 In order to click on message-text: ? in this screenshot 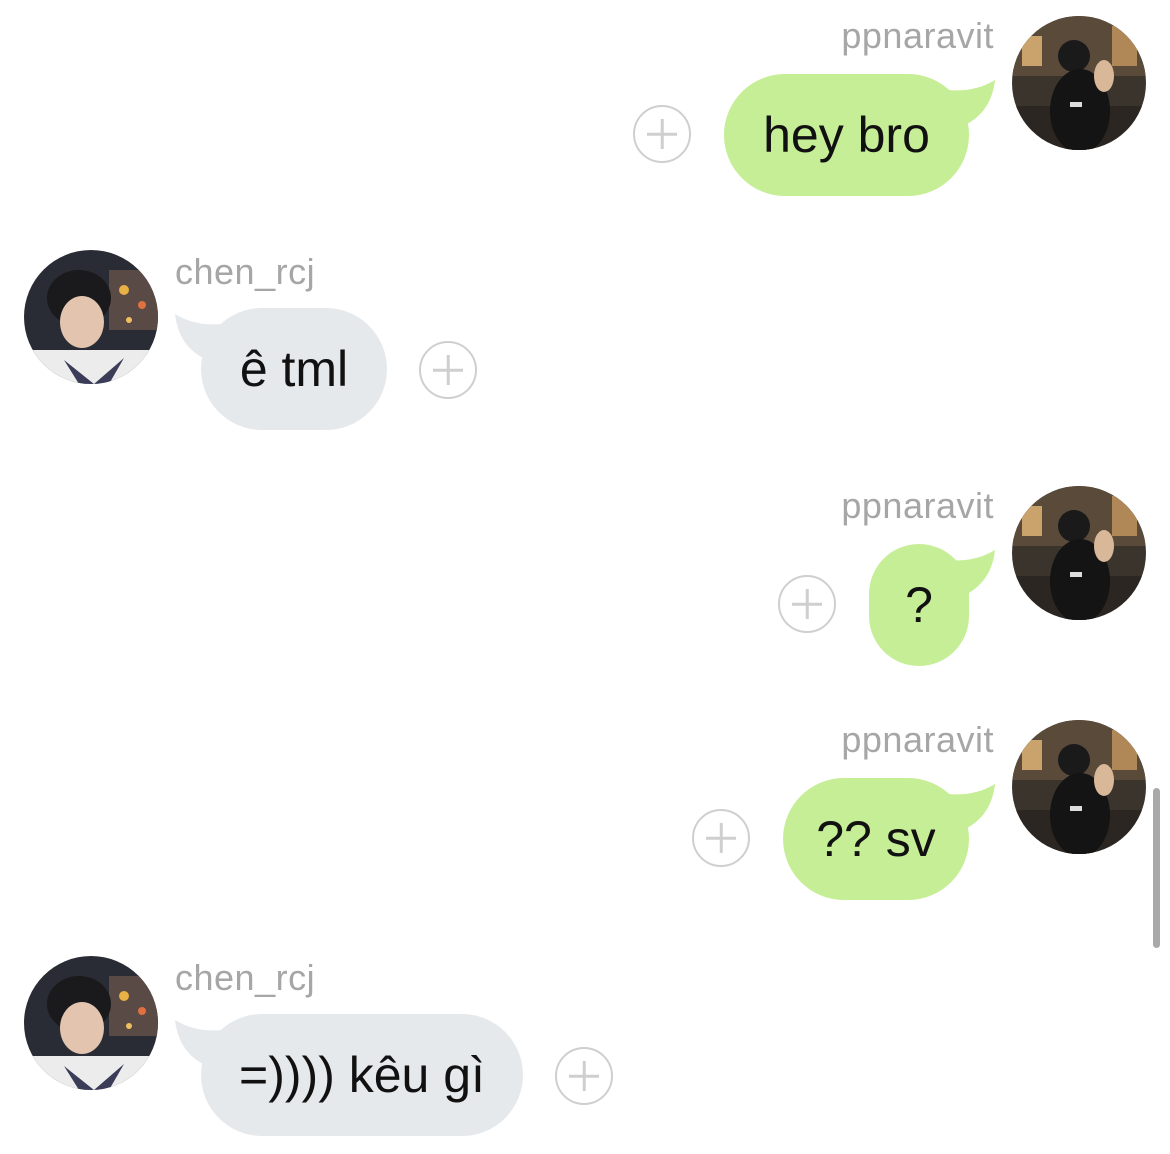, I will do `click(919, 605)`.